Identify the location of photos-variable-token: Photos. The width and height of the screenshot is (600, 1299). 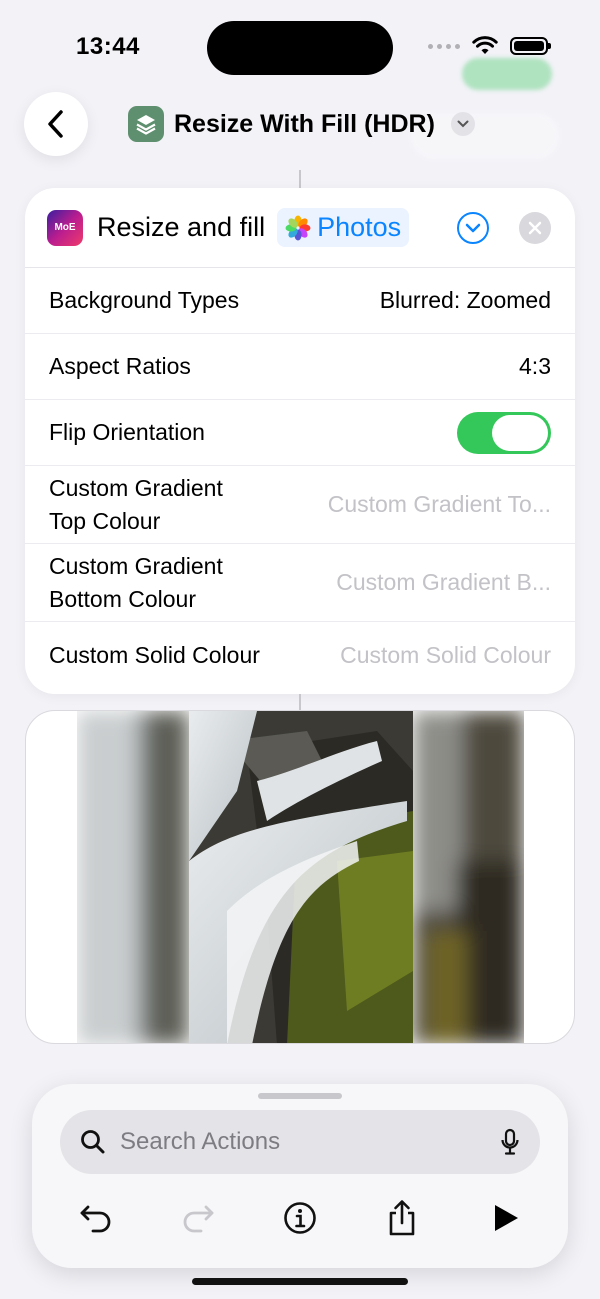
(343, 227).